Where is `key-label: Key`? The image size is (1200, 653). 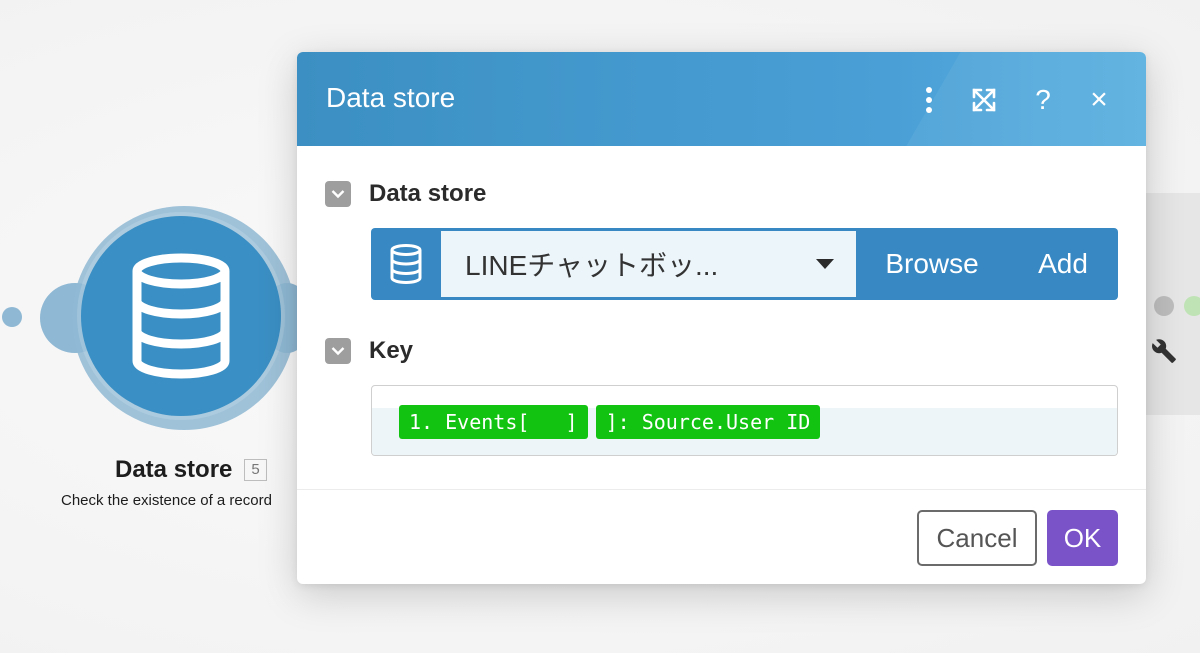
key-label: Key is located at coordinates (391, 350).